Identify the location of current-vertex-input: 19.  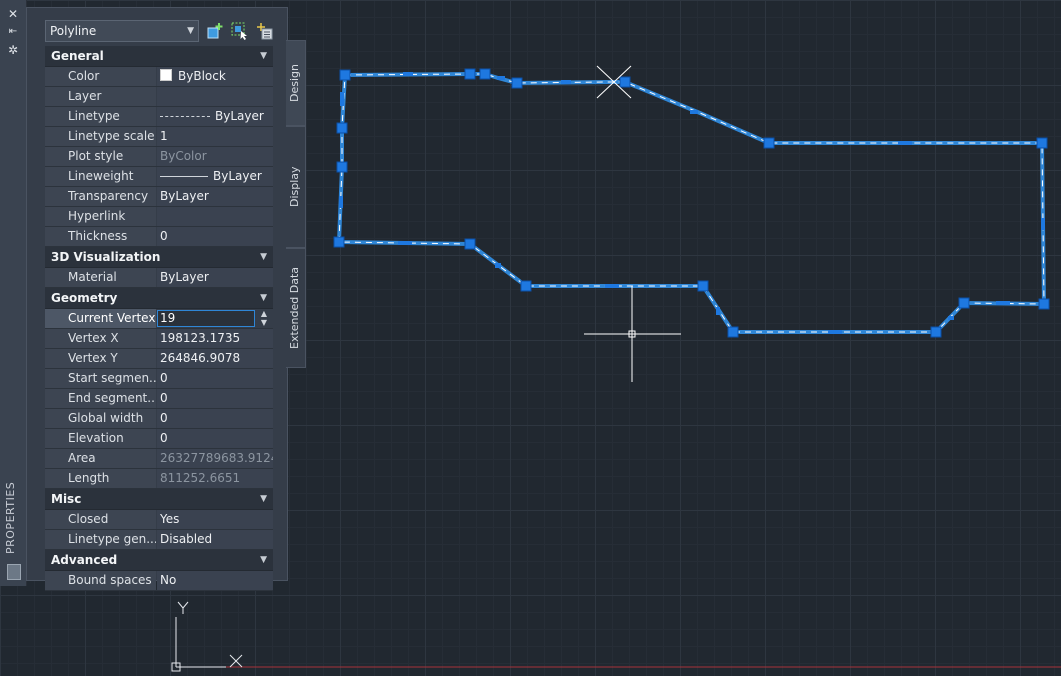
(206, 318).